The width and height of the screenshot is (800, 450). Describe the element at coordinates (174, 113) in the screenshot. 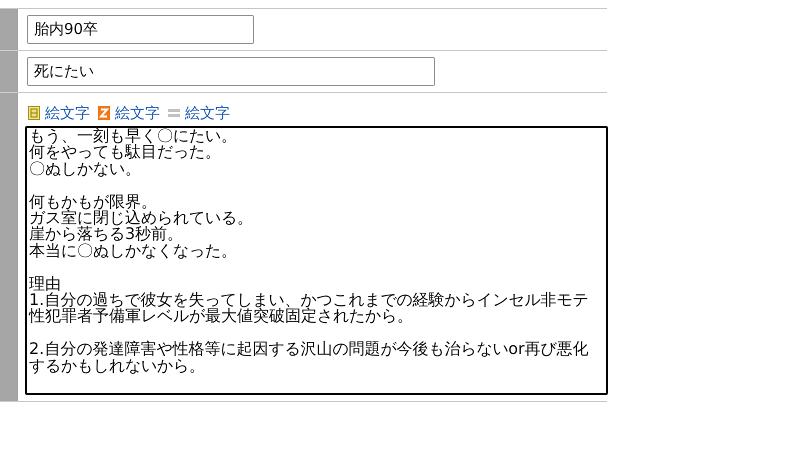

I see `two-bars-icon` at that location.